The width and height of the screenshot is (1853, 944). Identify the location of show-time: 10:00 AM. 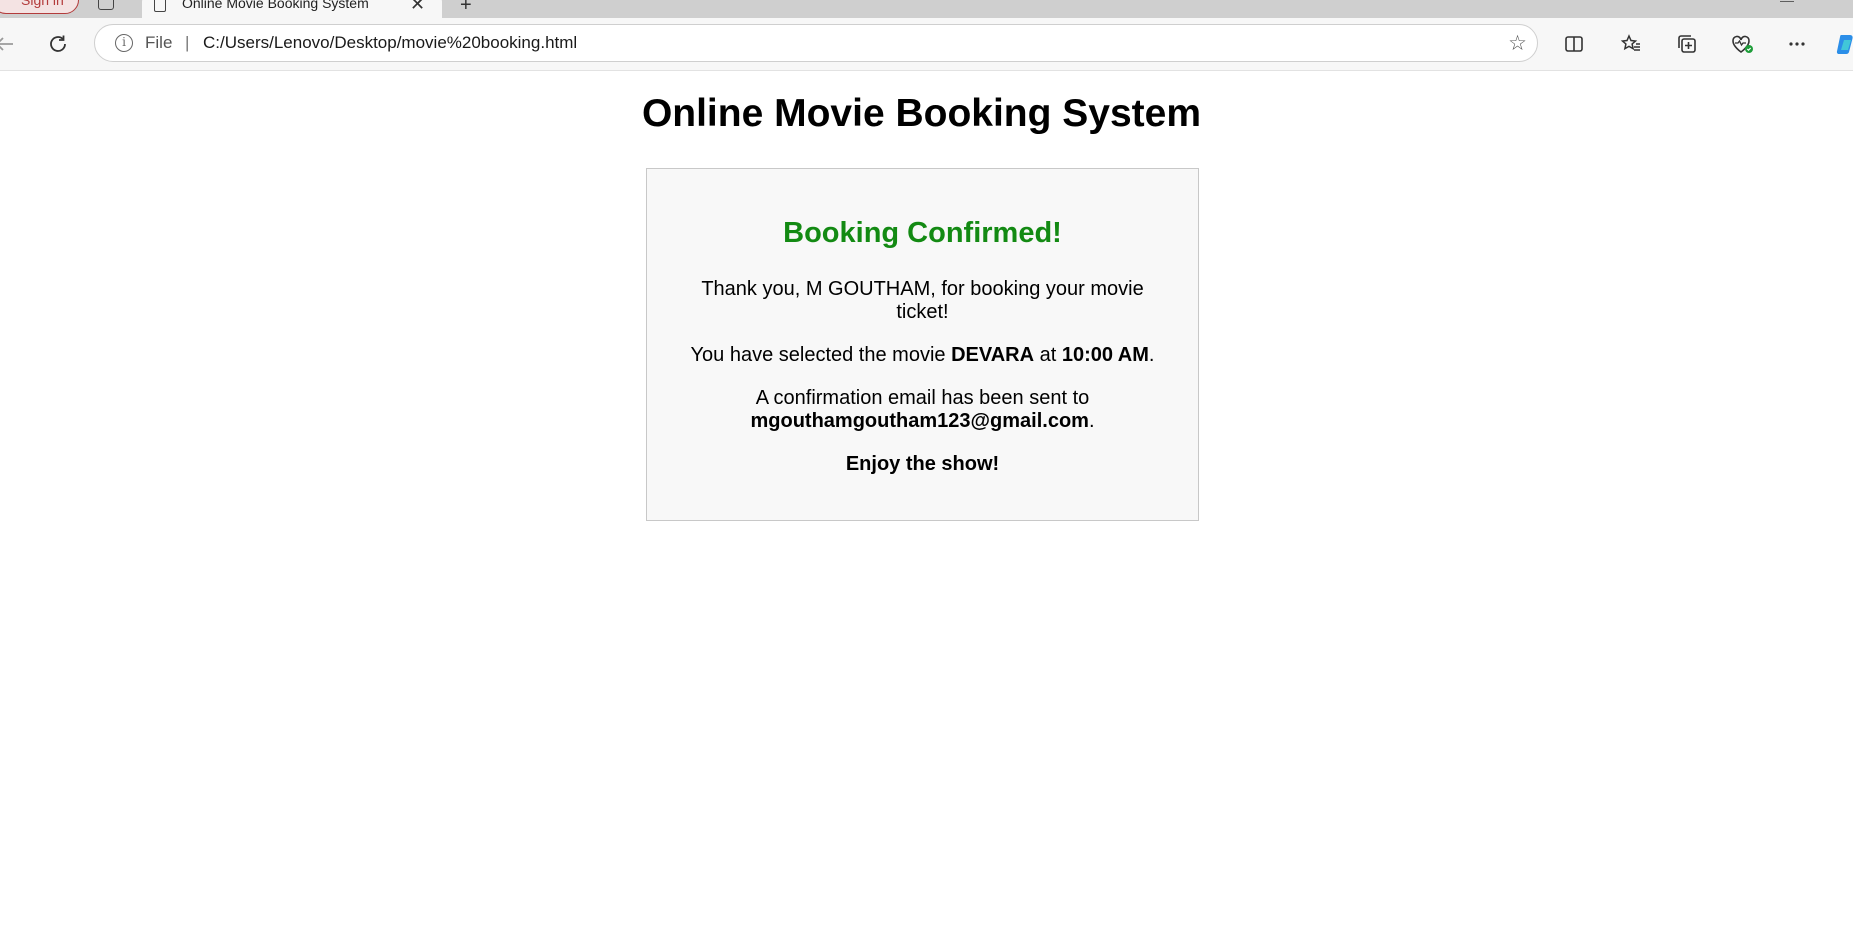
(1105, 355).